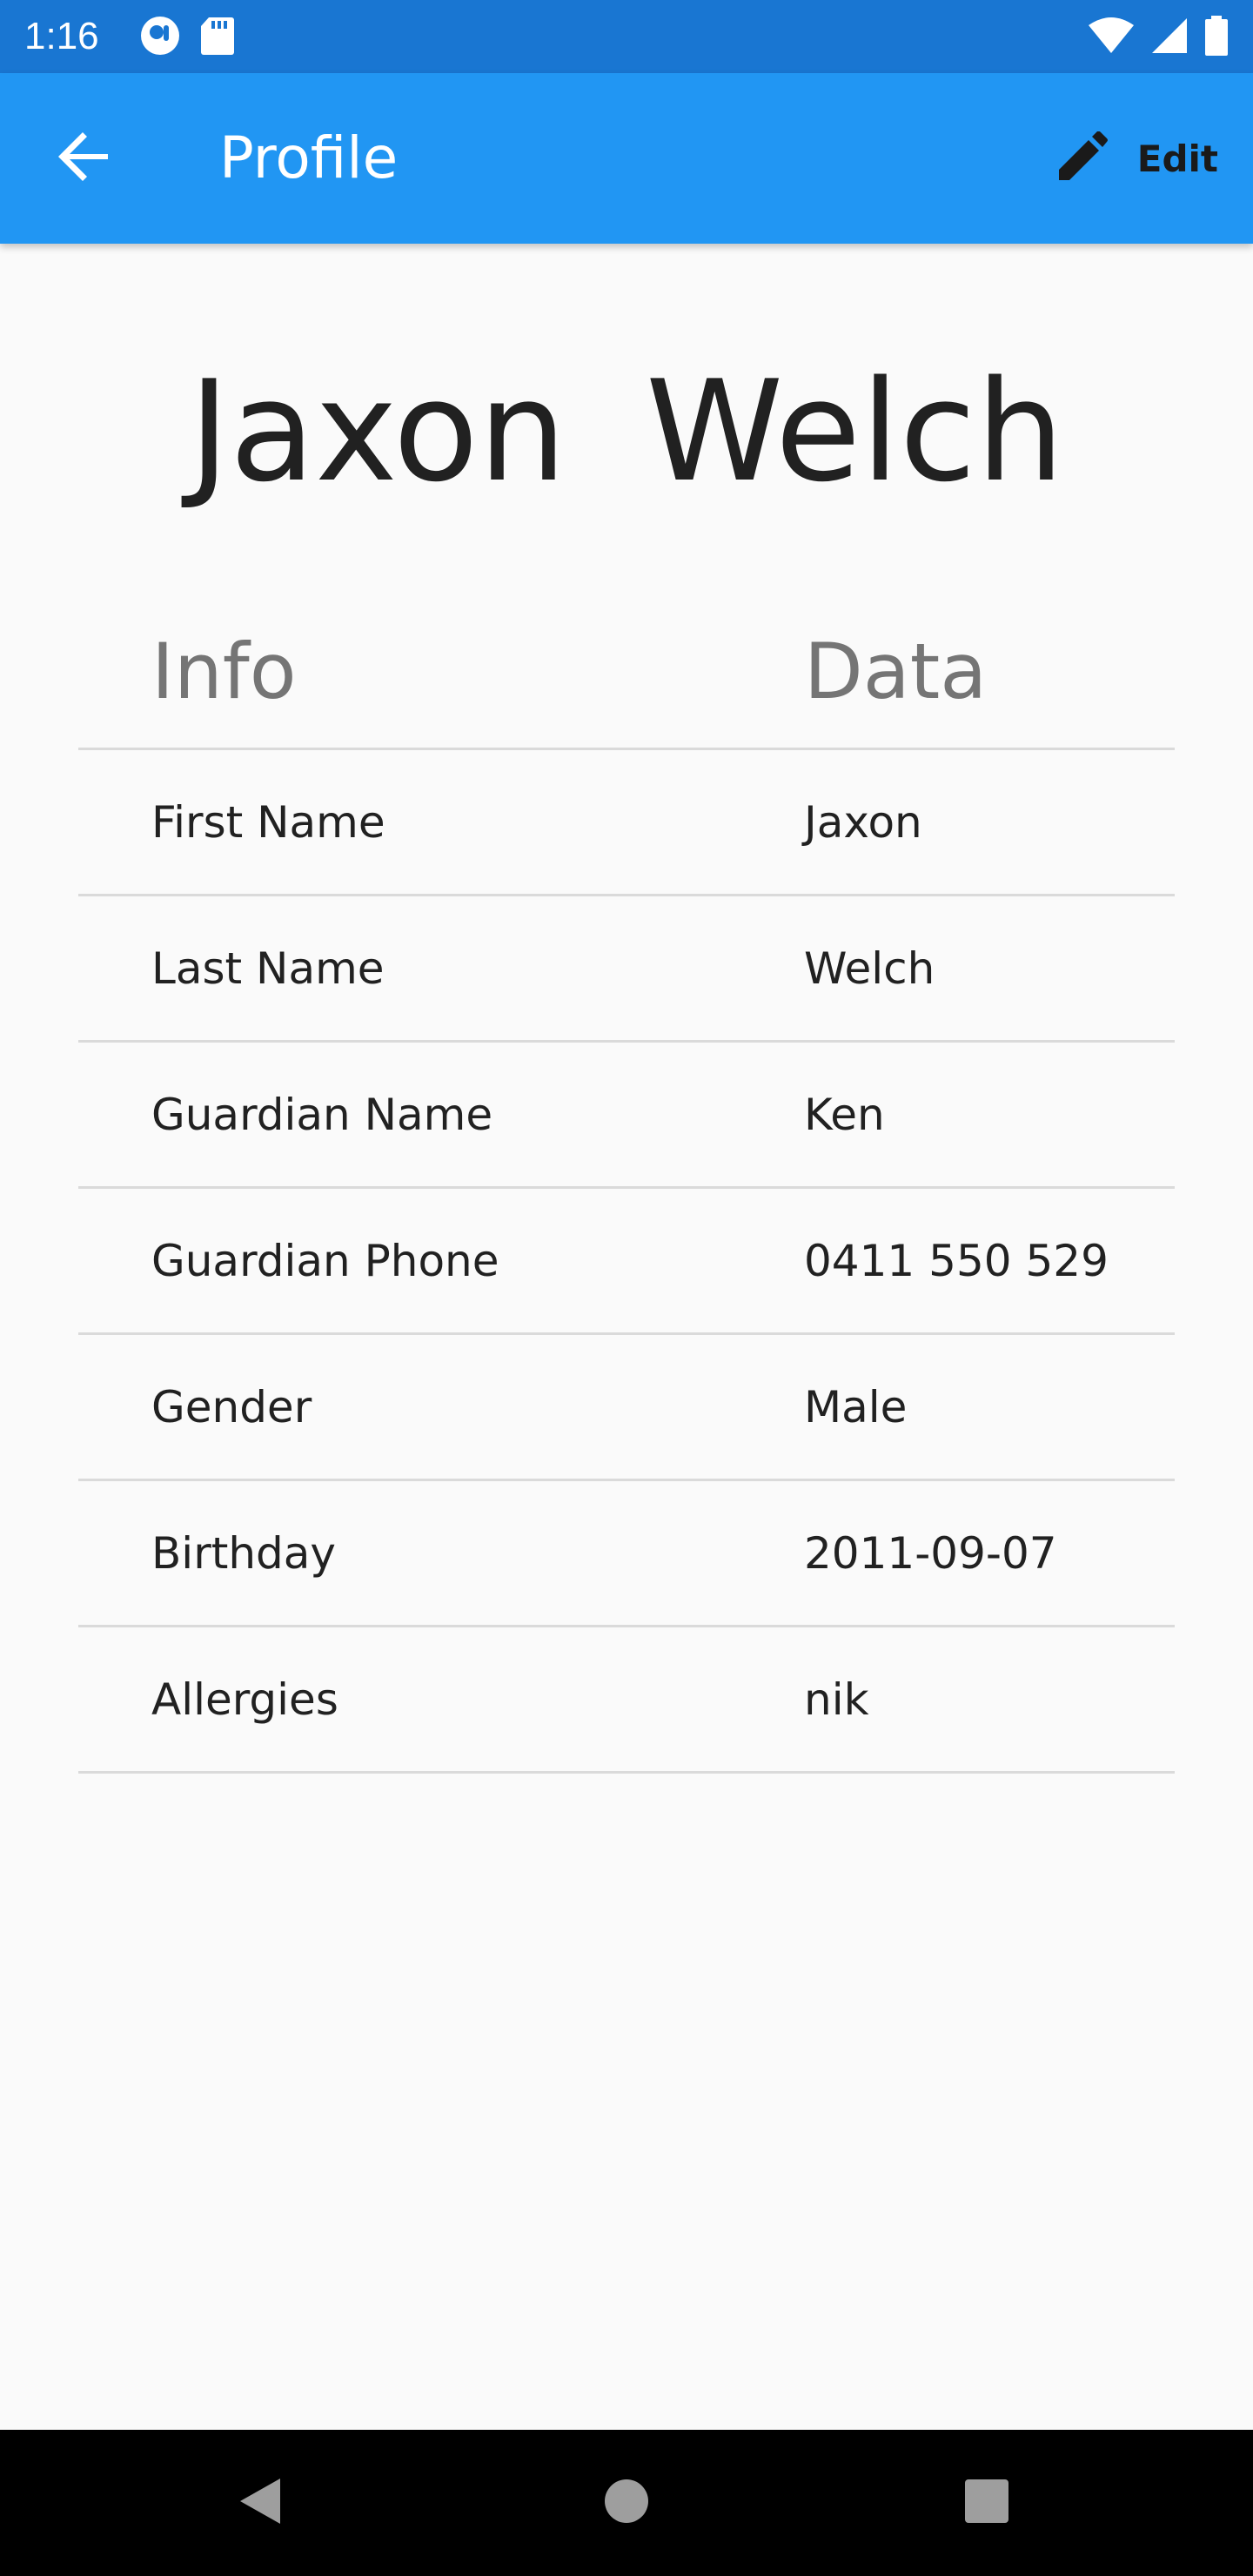  I want to click on row-label: Birthday, so click(244, 1553).